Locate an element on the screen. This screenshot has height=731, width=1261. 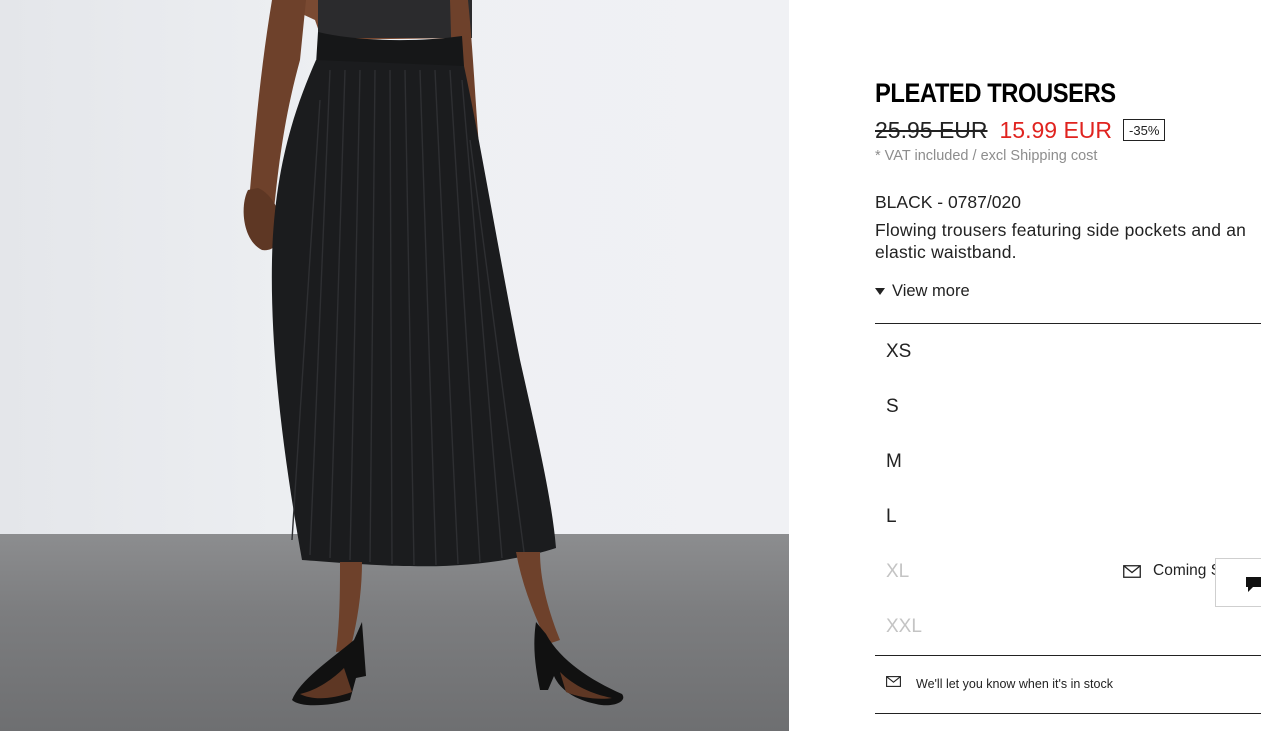
size-option-xl: XL Coming S is located at coordinates (1068, 571).